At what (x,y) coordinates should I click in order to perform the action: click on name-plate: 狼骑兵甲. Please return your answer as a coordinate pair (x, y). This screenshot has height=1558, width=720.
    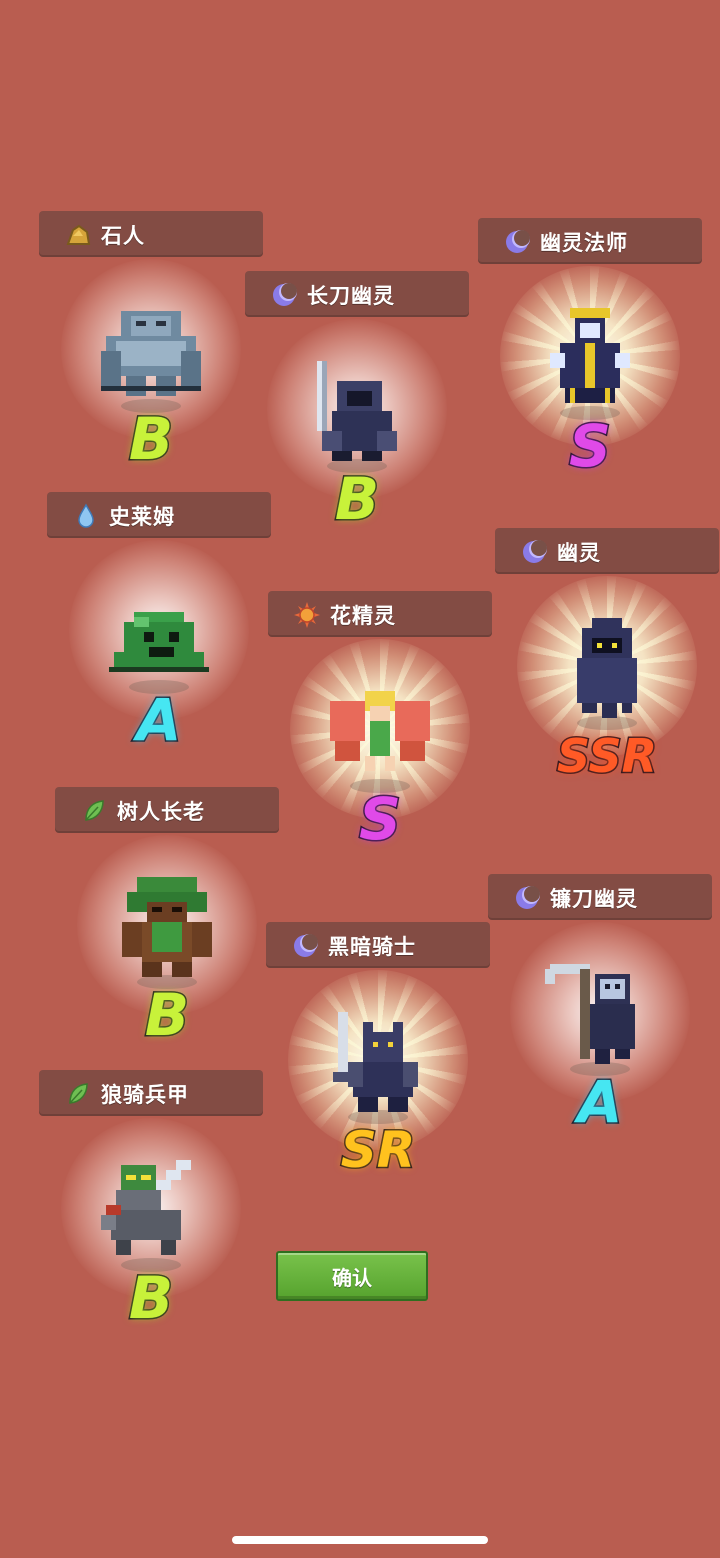
    Looking at the image, I should click on (151, 1093).